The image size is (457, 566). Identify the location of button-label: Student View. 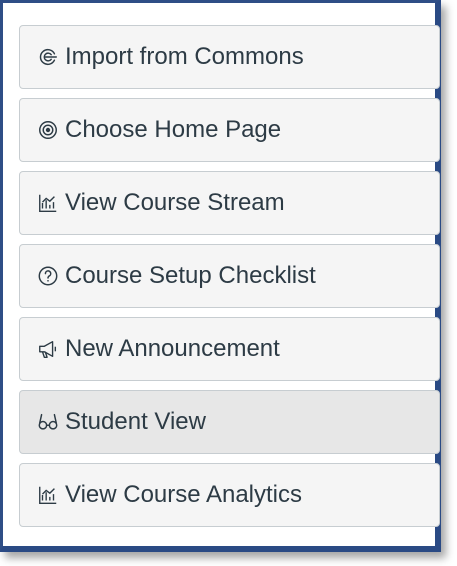
(135, 421).